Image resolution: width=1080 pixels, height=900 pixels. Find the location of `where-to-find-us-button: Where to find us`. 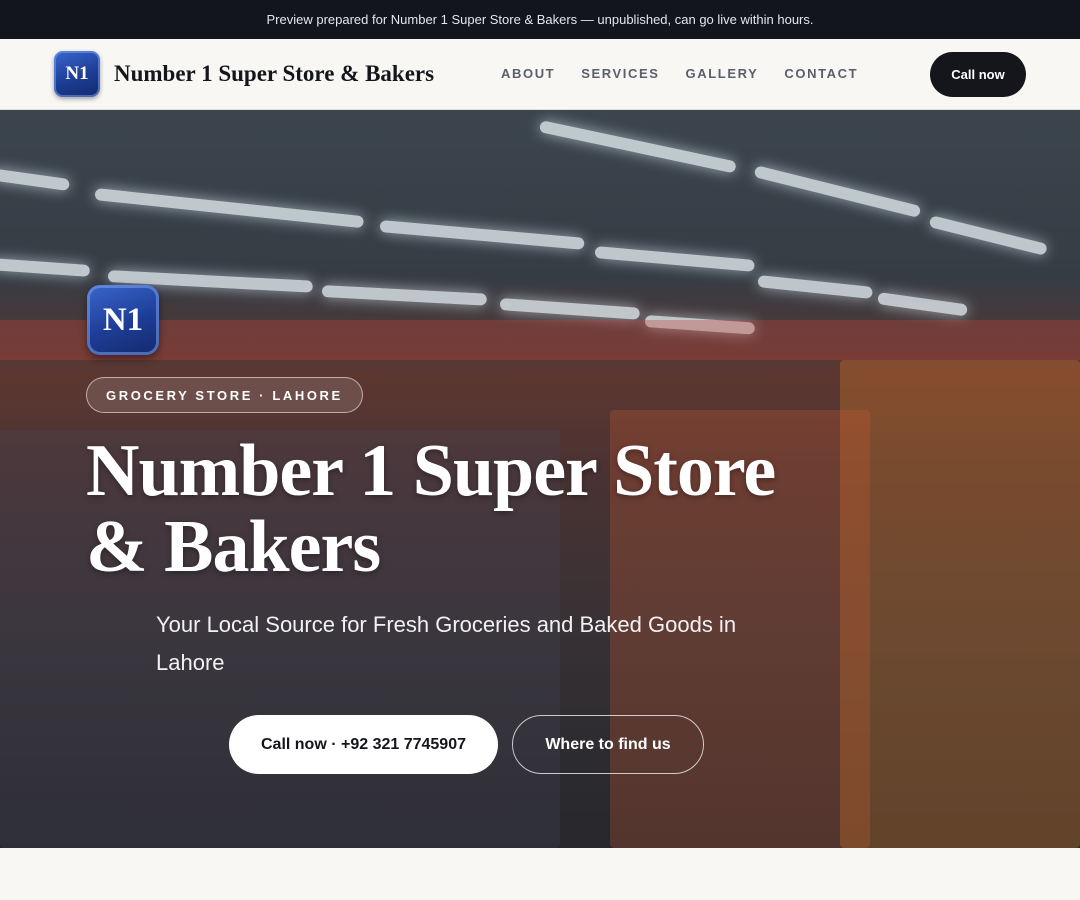

where-to-find-us-button: Where to find us is located at coordinates (608, 744).